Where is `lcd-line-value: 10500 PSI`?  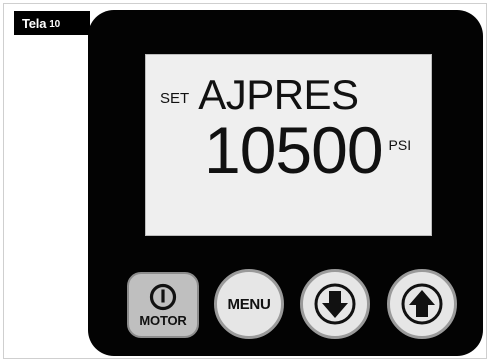 lcd-line-value: 10500 PSI is located at coordinates (307, 150).